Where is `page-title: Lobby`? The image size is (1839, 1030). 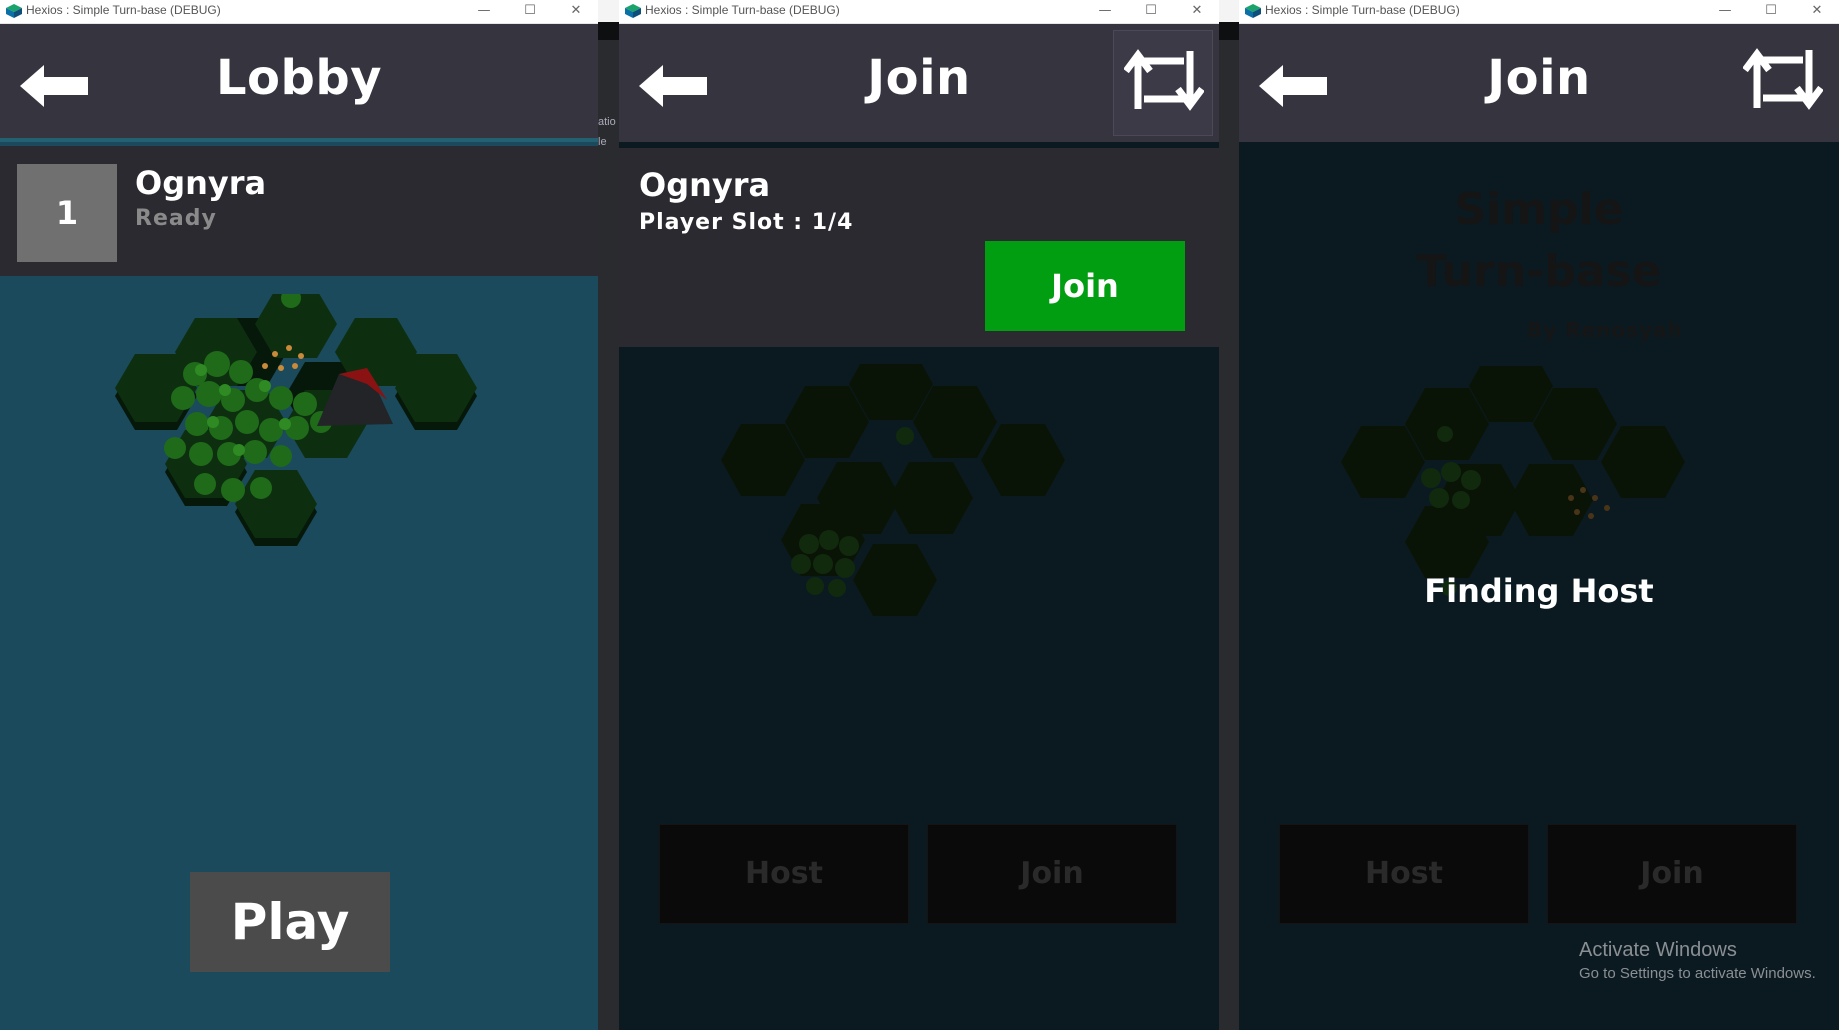
page-title: Lobby is located at coordinates (299, 78).